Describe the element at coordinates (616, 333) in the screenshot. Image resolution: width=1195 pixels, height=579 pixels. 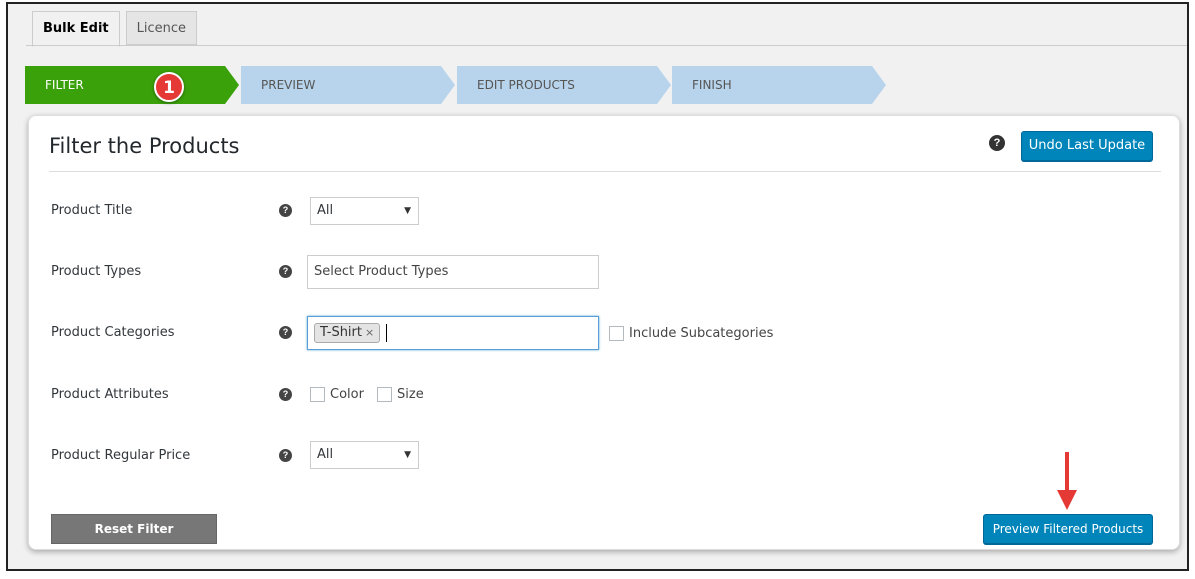
I see `include-subcategories-checkbox` at that location.